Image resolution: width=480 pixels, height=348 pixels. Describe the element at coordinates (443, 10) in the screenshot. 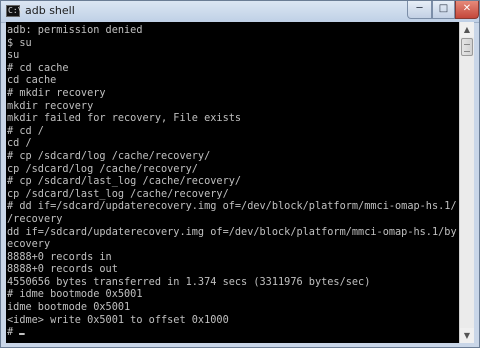

I see `maximize-button: □` at that location.